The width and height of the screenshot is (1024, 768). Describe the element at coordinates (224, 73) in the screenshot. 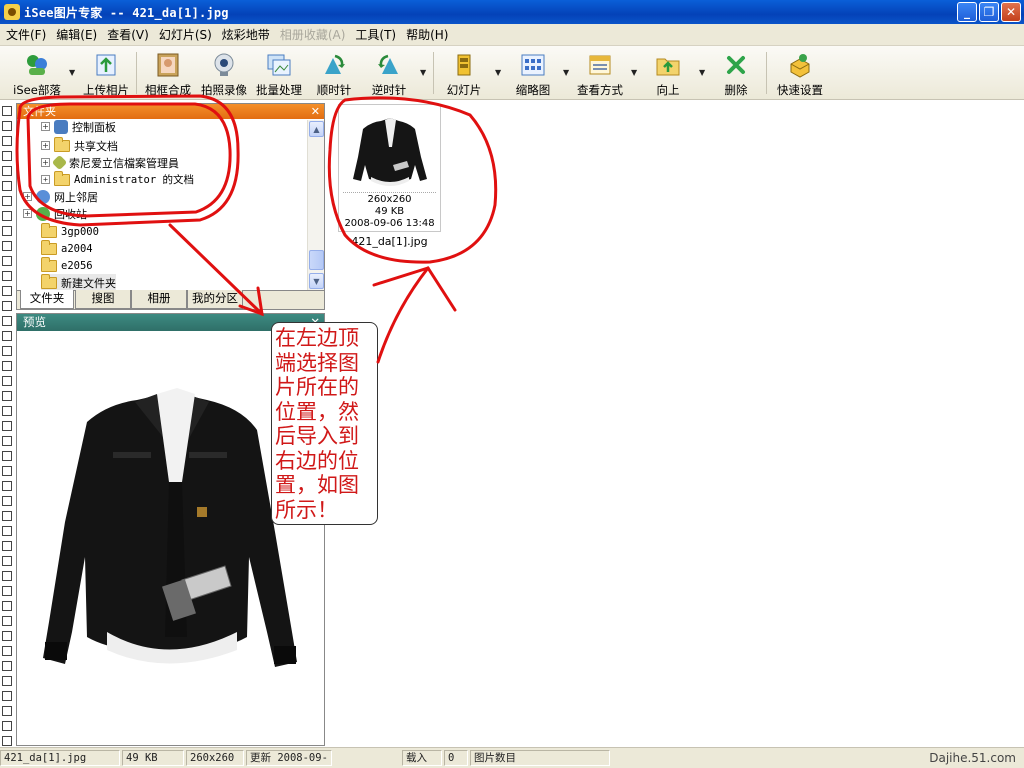

I see `camera-button: 拍照录像` at that location.